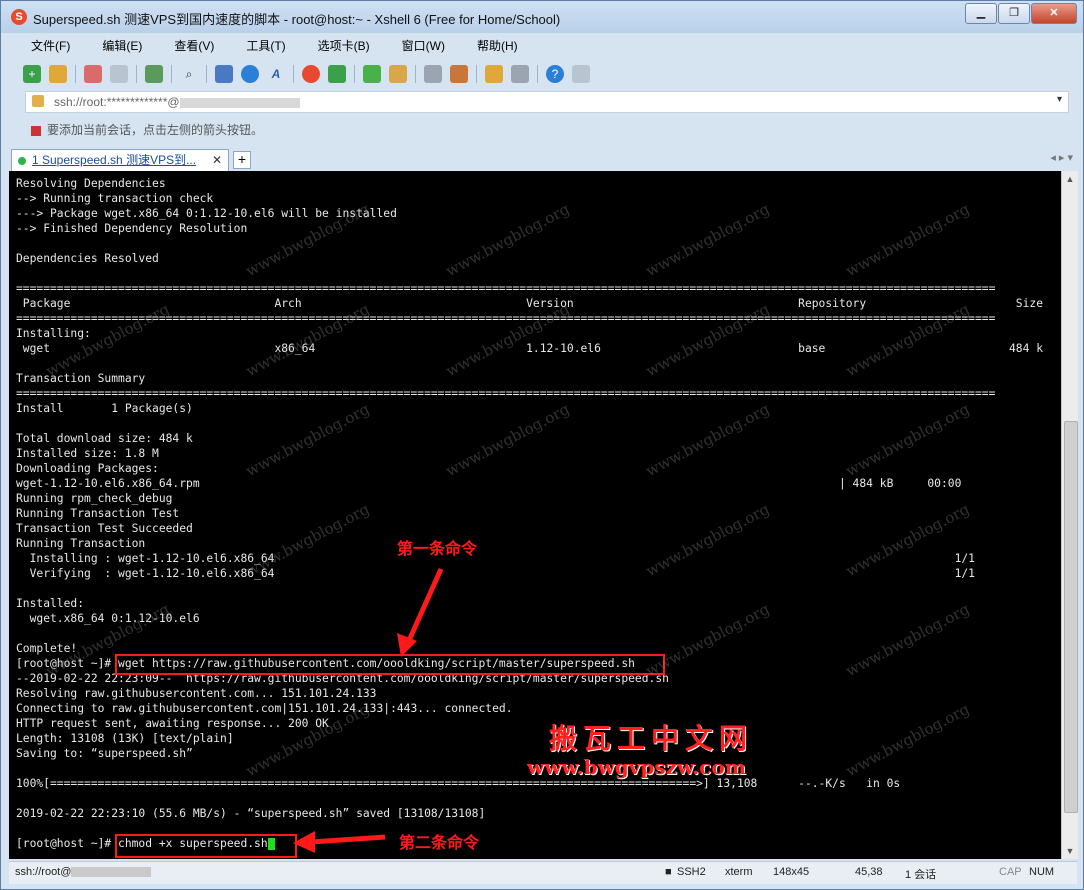 Image resolution: width=1084 pixels, height=890 pixels. Describe the element at coordinates (250, 74) in the screenshot. I see `globe-icon` at that location.